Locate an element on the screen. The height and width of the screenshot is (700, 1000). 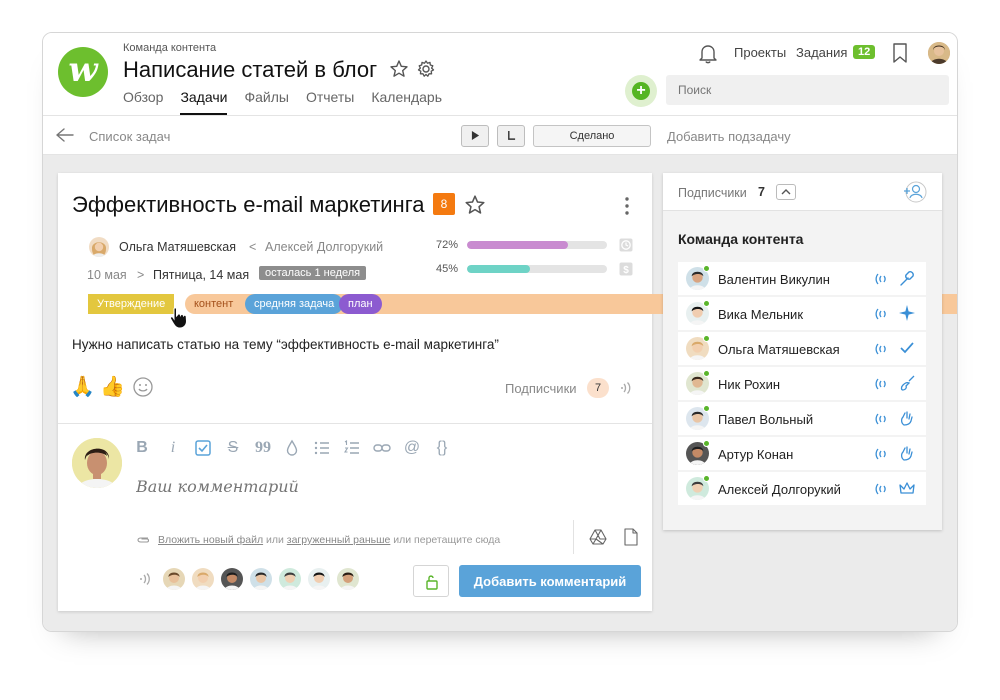
add-emoji-icon is located at coordinates (143, 387).